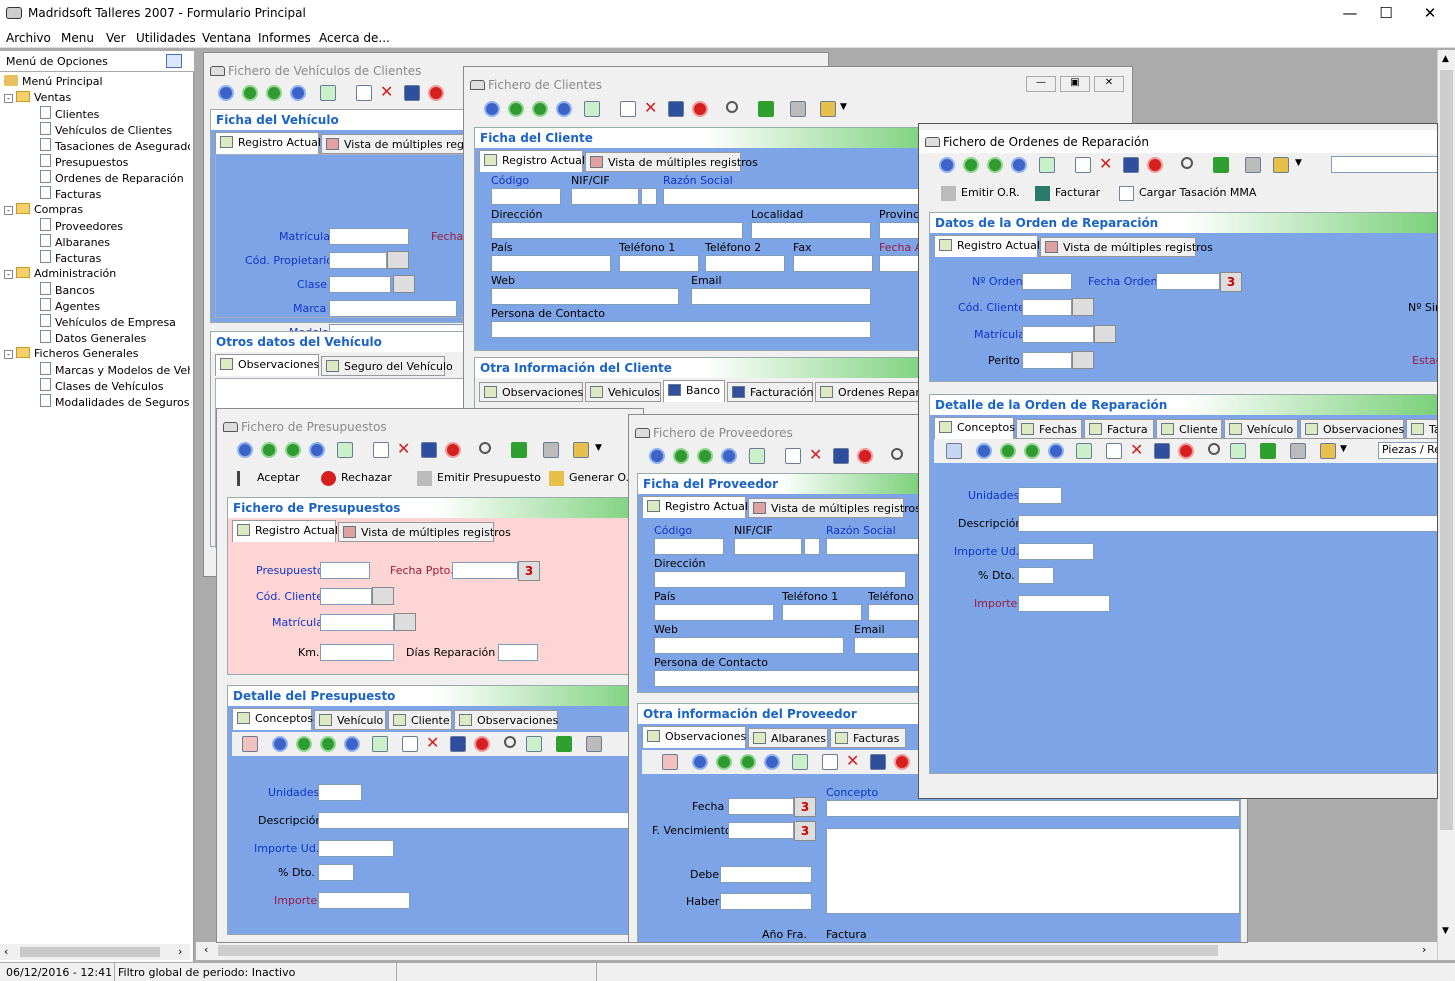 Image resolution: width=1455 pixels, height=981 pixels. What do you see at coordinates (70, 258) in the screenshot?
I see `tree-item-facturas-compras: Facturas` at bounding box center [70, 258].